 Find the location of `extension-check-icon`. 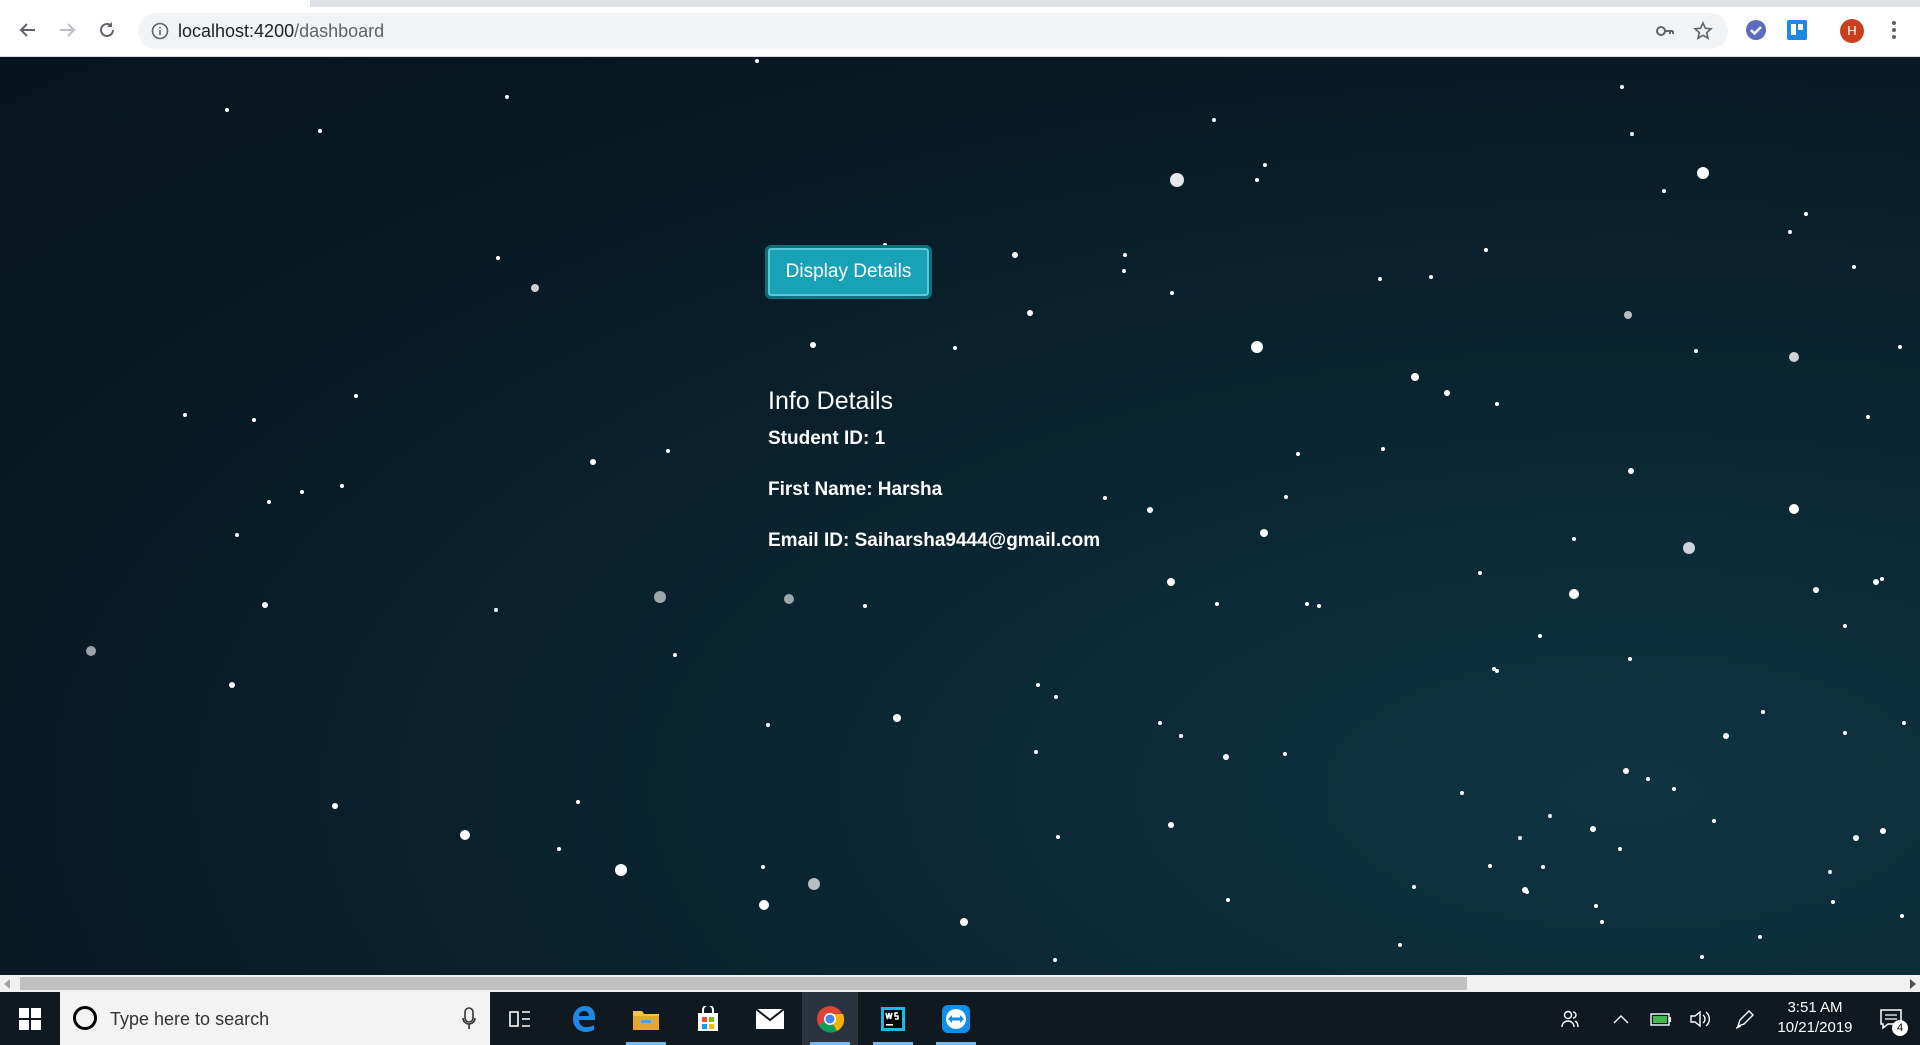

extension-check-icon is located at coordinates (1756, 30).